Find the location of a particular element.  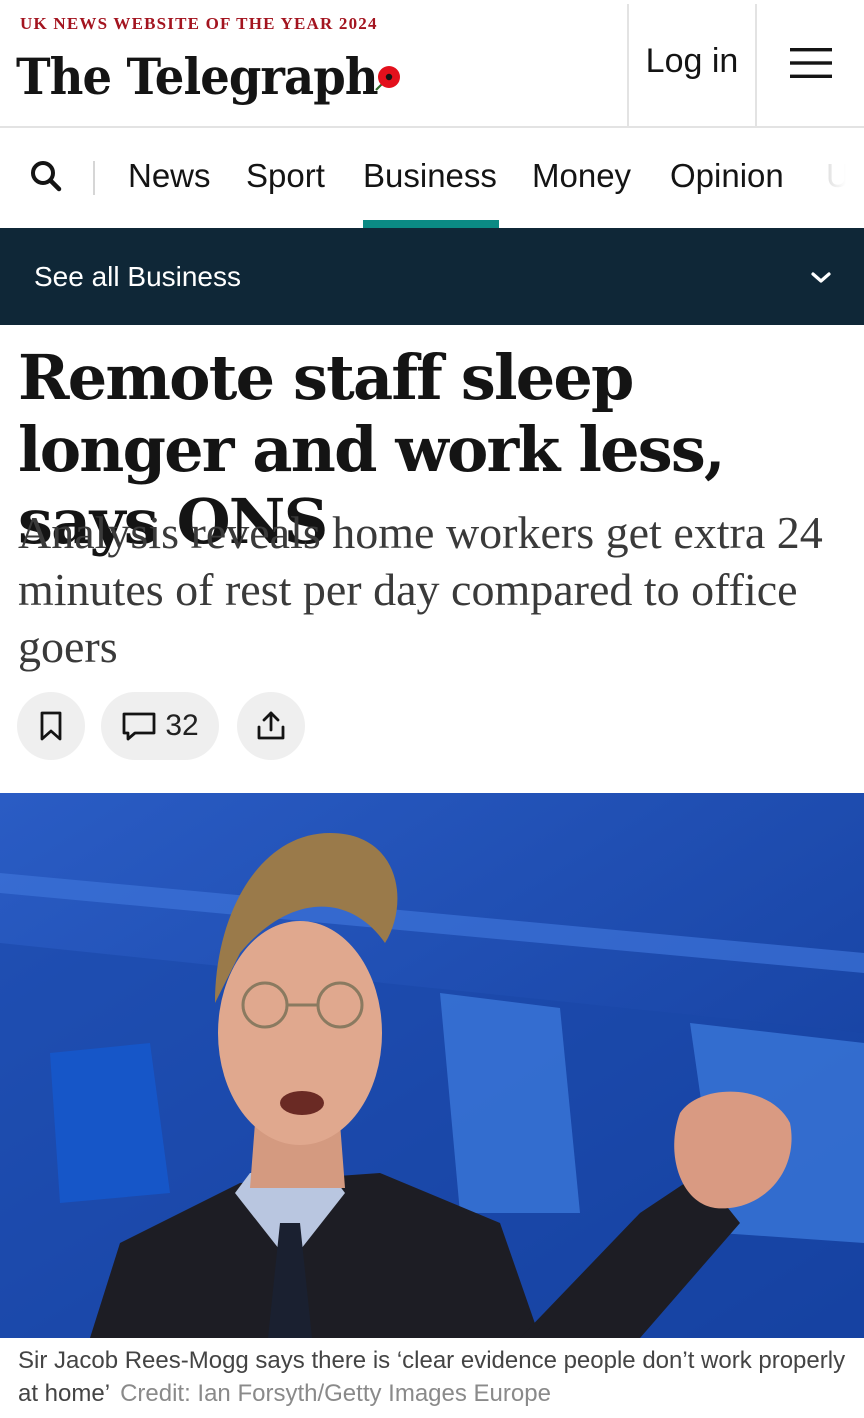

nav-item-news: News is located at coordinates (169, 178).